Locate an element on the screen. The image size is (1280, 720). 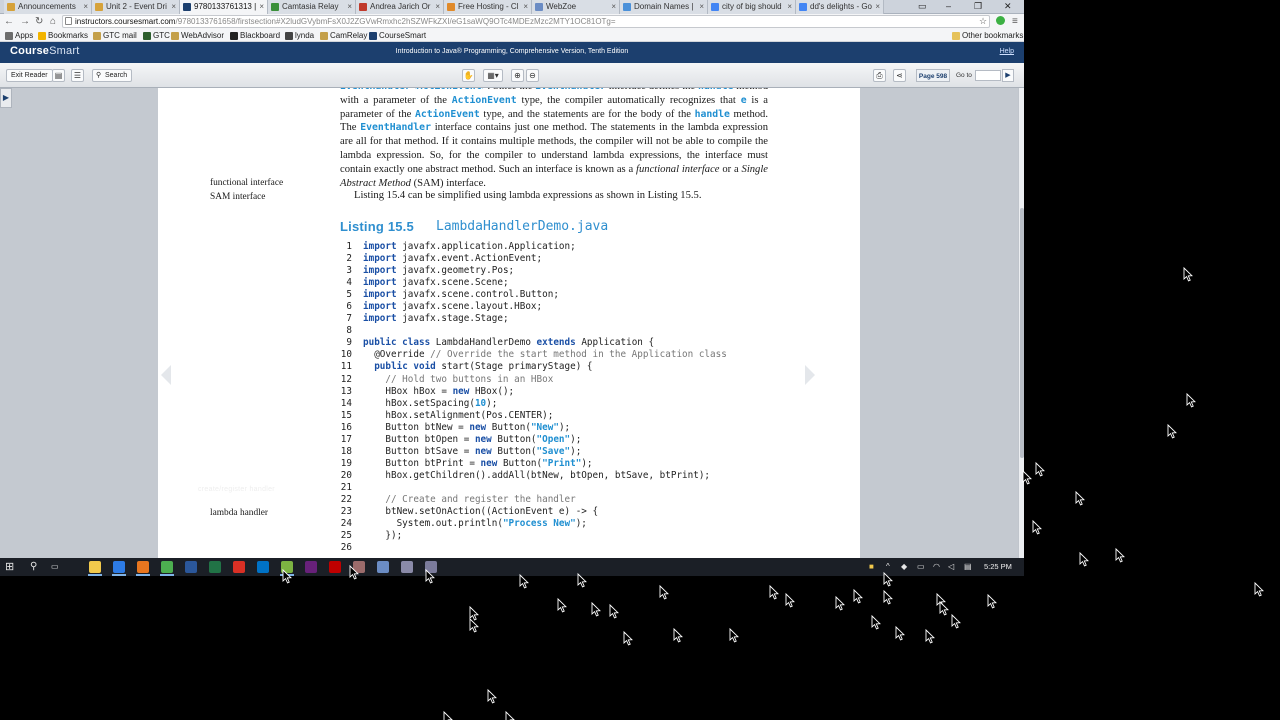
chrome-icon is located at coordinates (167, 567).